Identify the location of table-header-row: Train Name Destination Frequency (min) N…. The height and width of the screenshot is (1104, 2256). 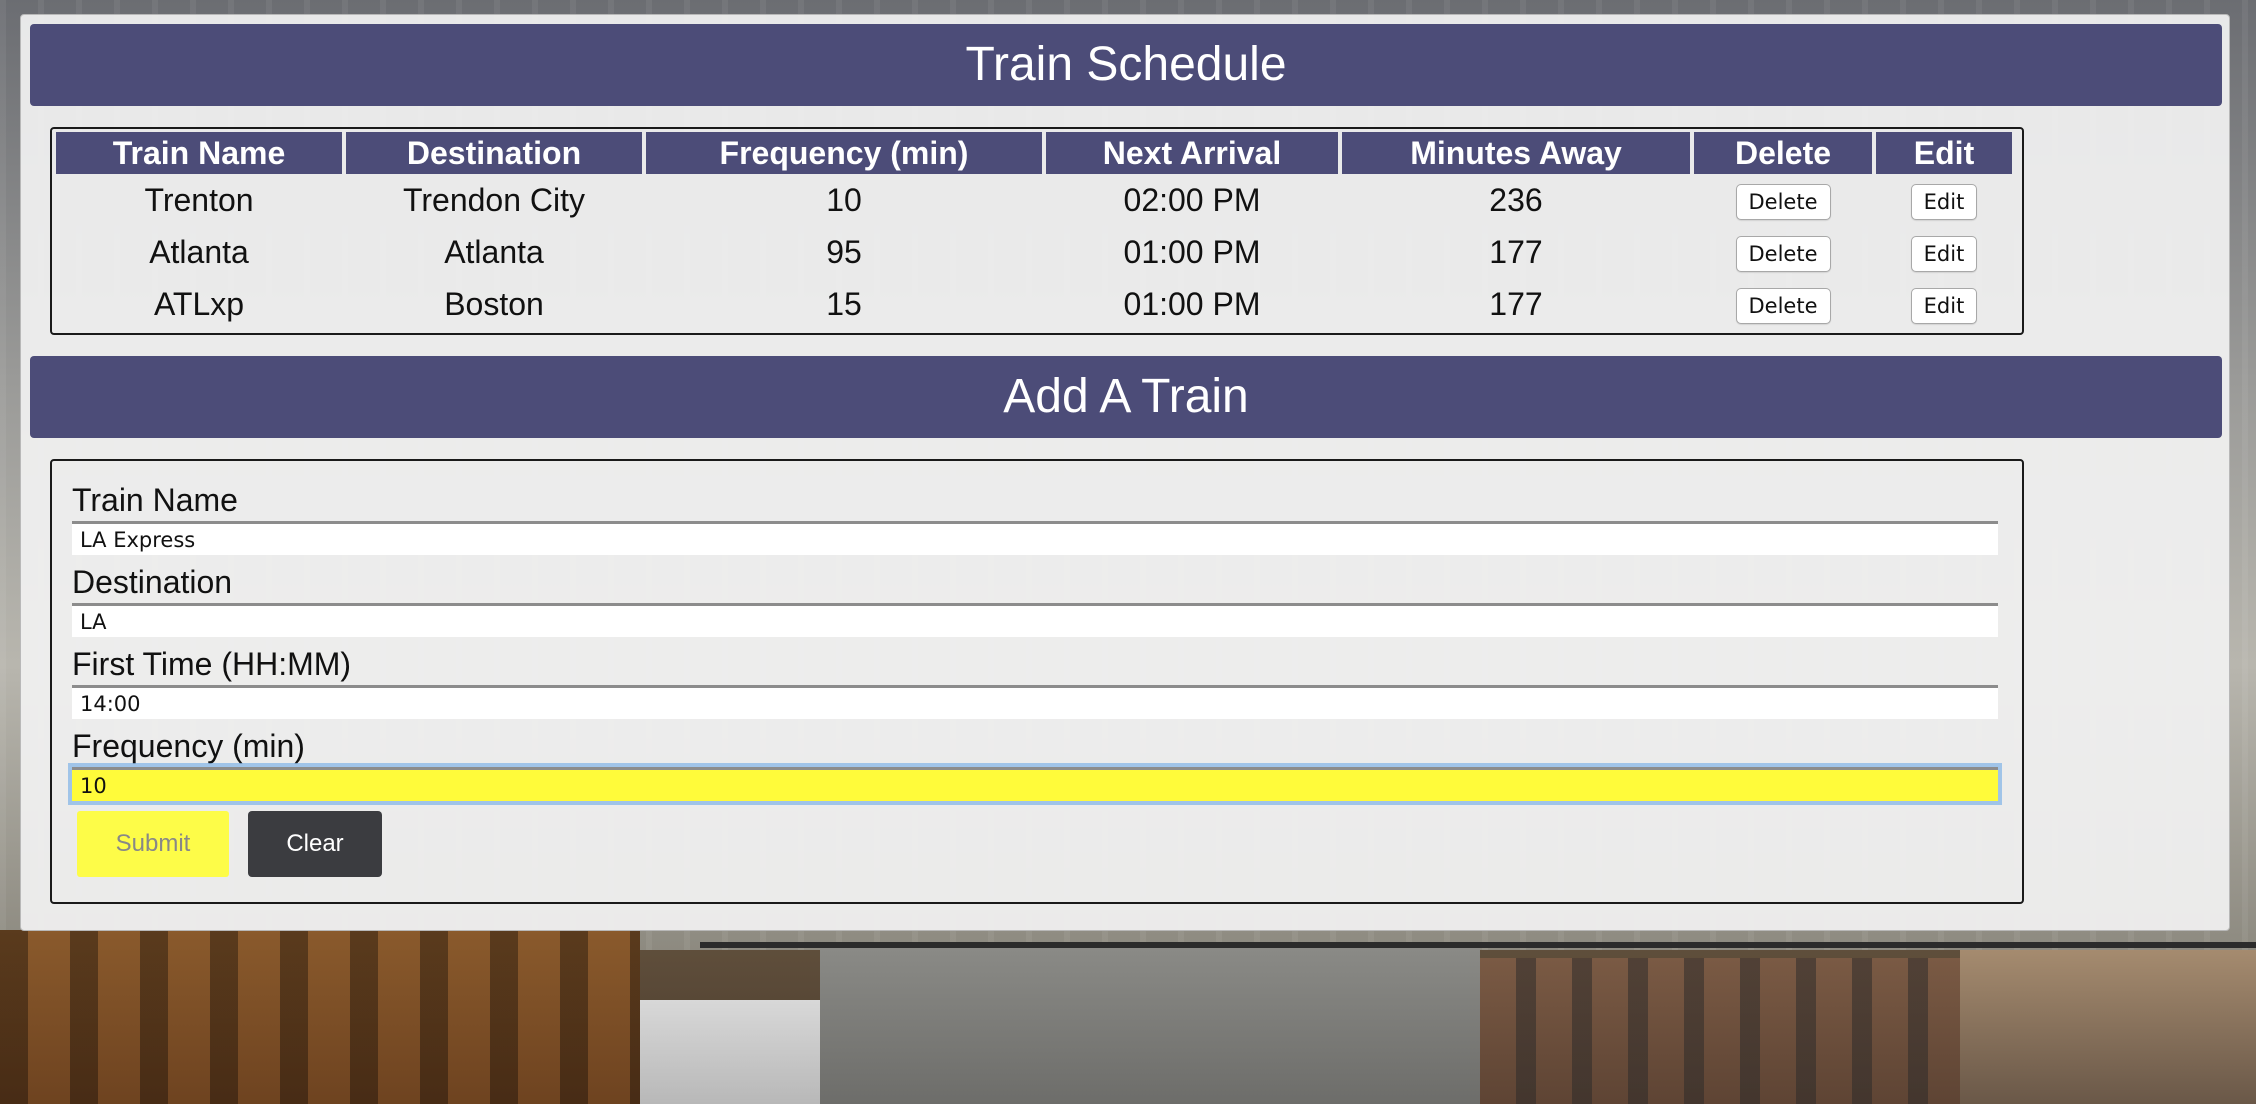
(1034, 153).